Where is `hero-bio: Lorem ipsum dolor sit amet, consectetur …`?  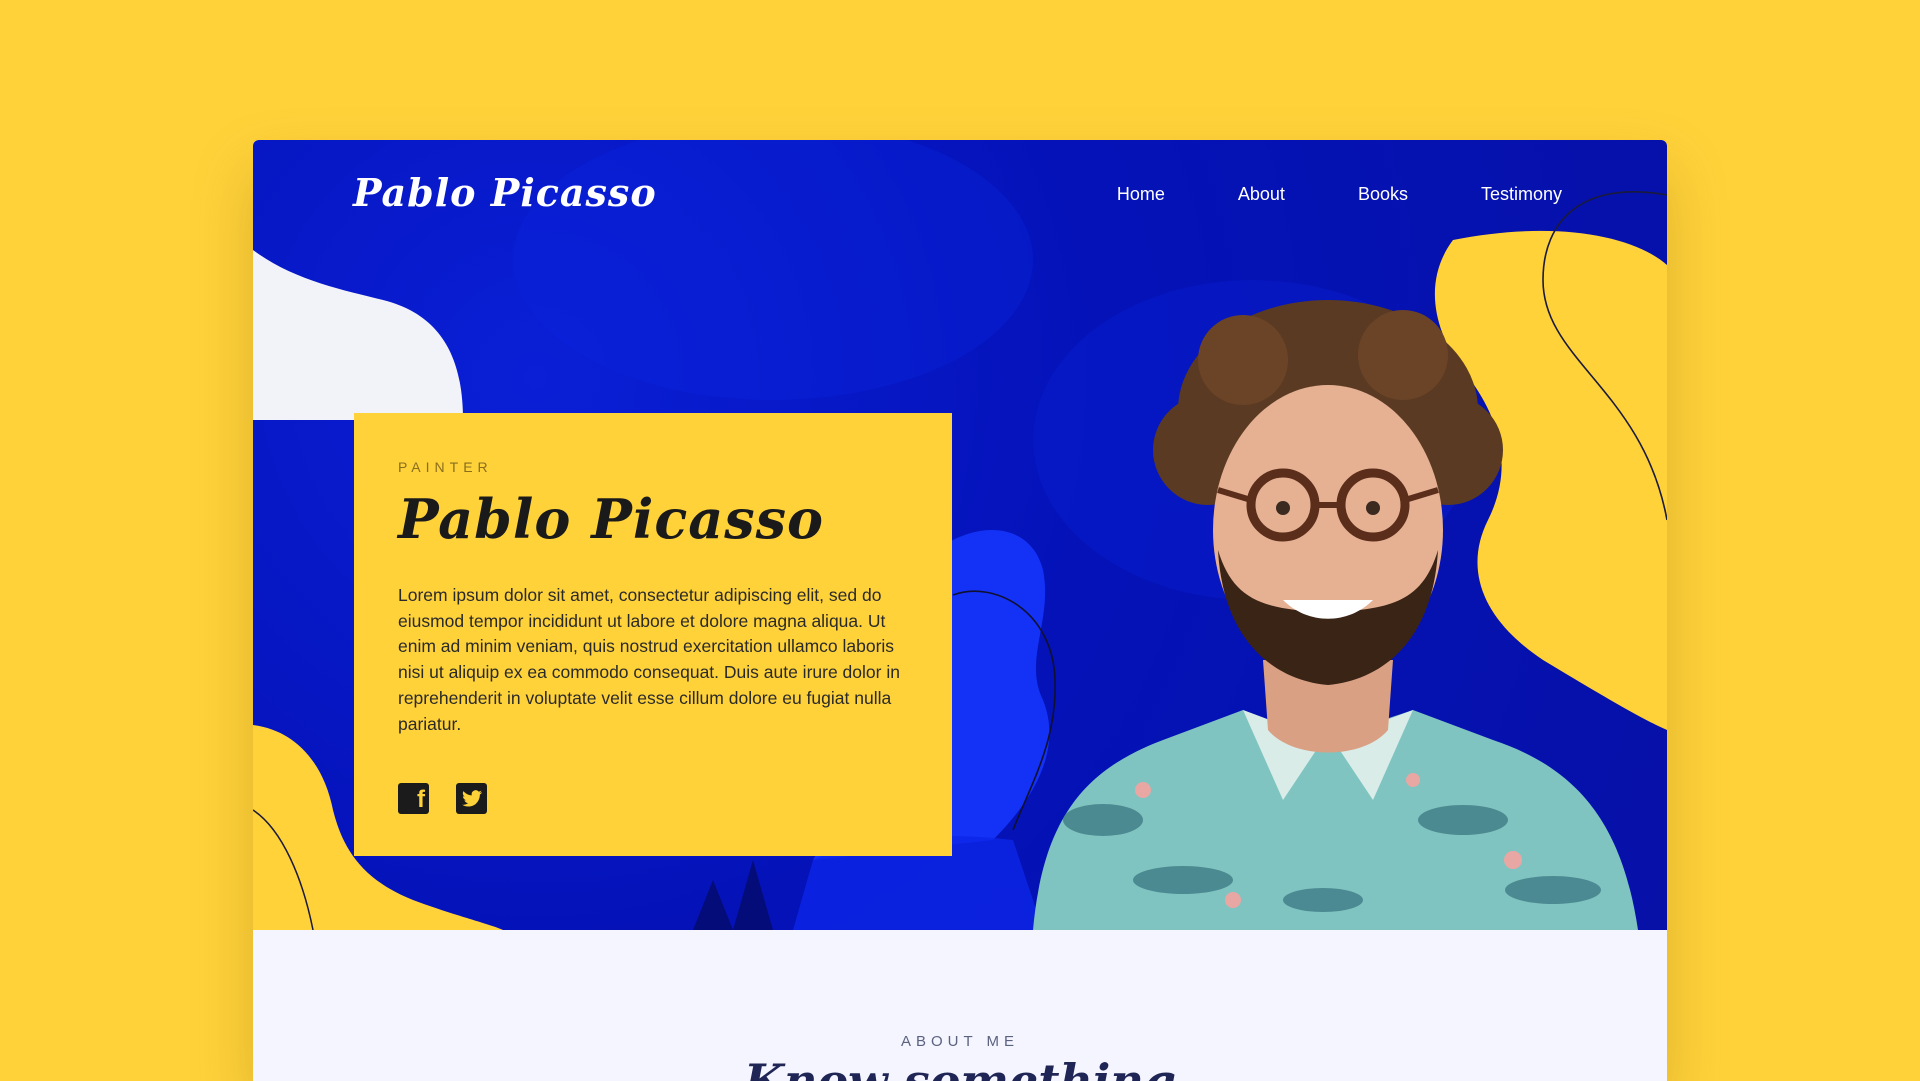
hero-bio: Lorem ipsum dolor sit amet, consectetur … is located at coordinates (649, 659).